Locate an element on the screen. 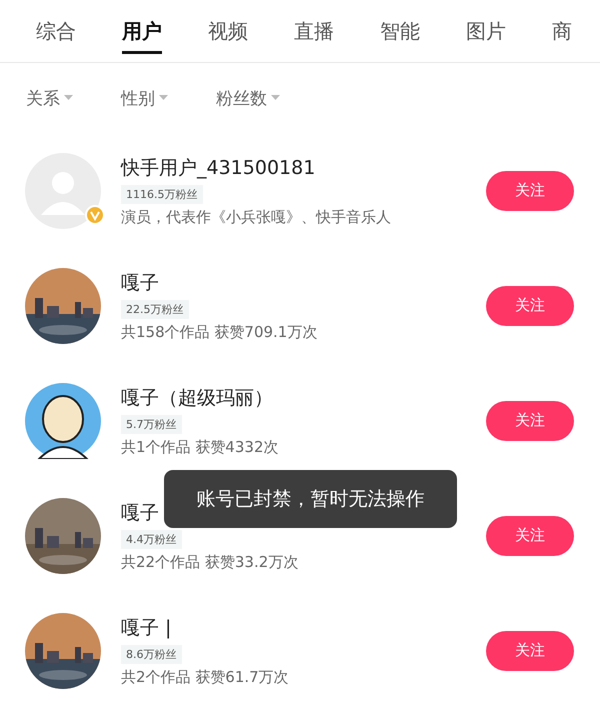 Image resolution: width=600 pixels, height=704 pixels. tab: 视频 is located at coordinates (228, 33).